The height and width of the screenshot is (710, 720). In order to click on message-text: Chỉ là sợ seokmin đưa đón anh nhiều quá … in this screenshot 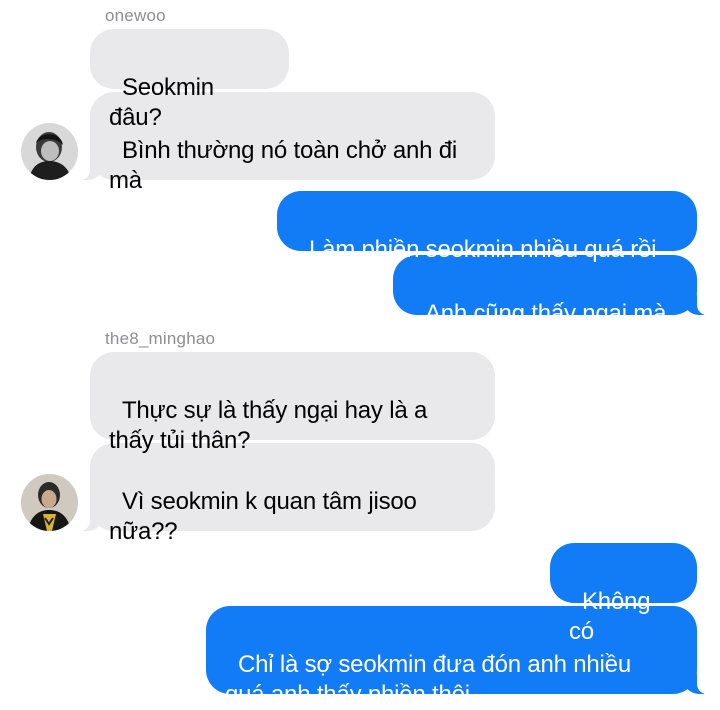, I will do `click(428, 679)`.